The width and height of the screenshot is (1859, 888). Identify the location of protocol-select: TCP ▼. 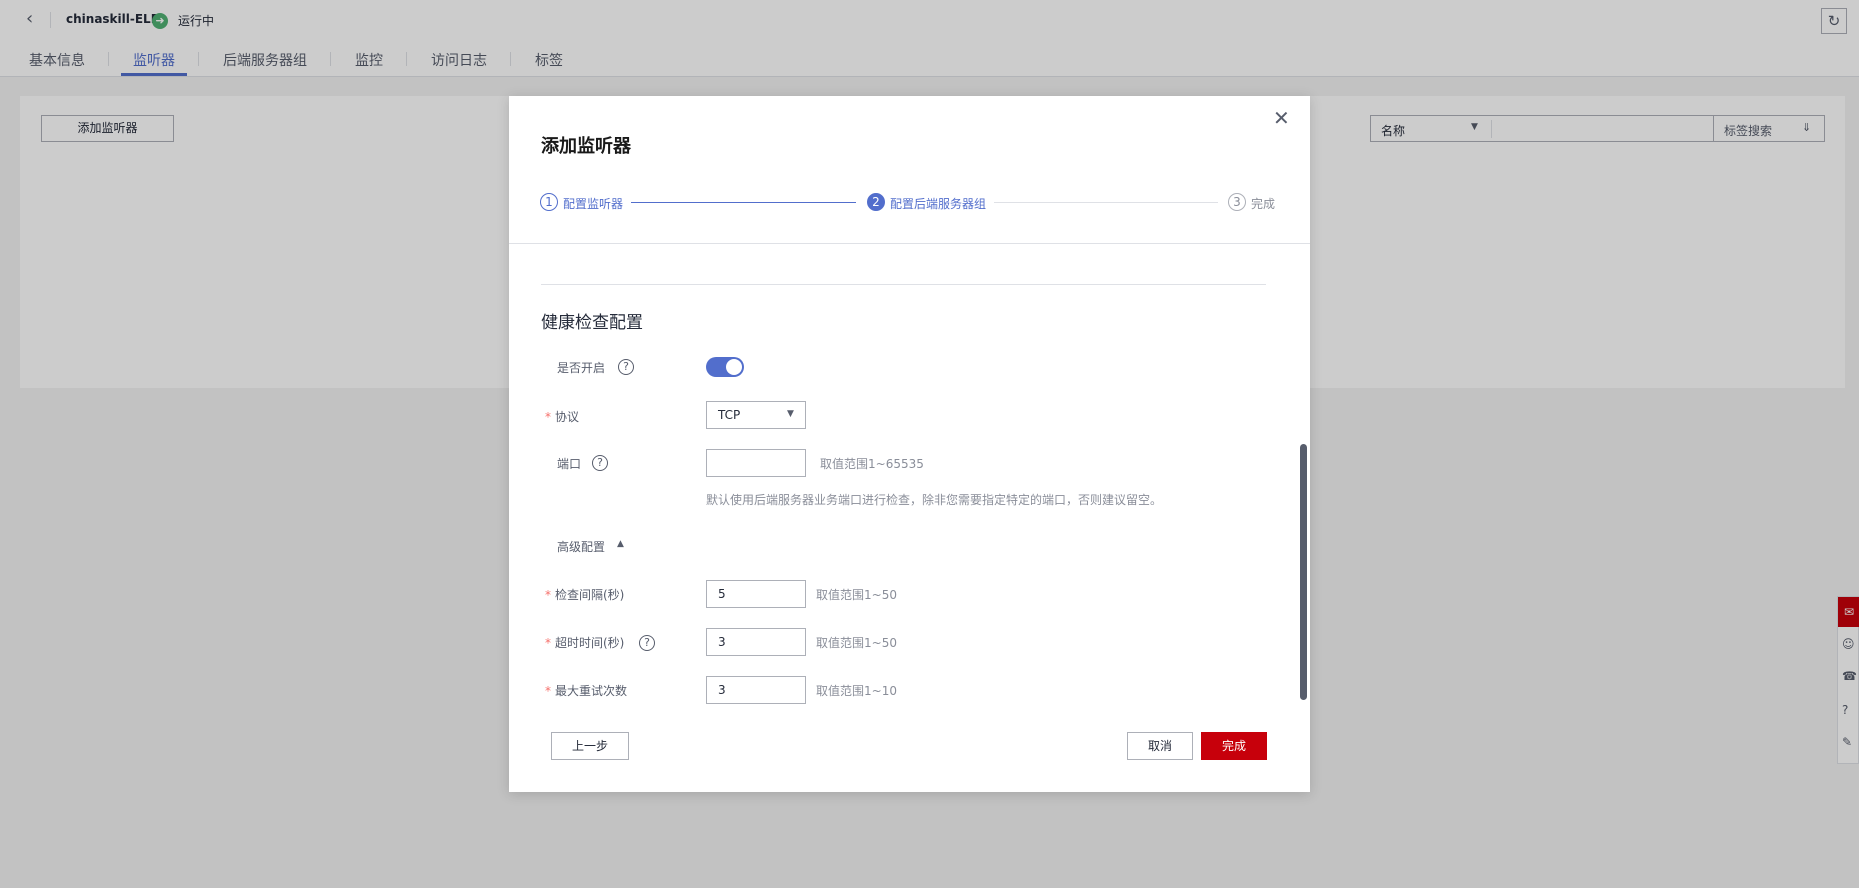
(756, 415).